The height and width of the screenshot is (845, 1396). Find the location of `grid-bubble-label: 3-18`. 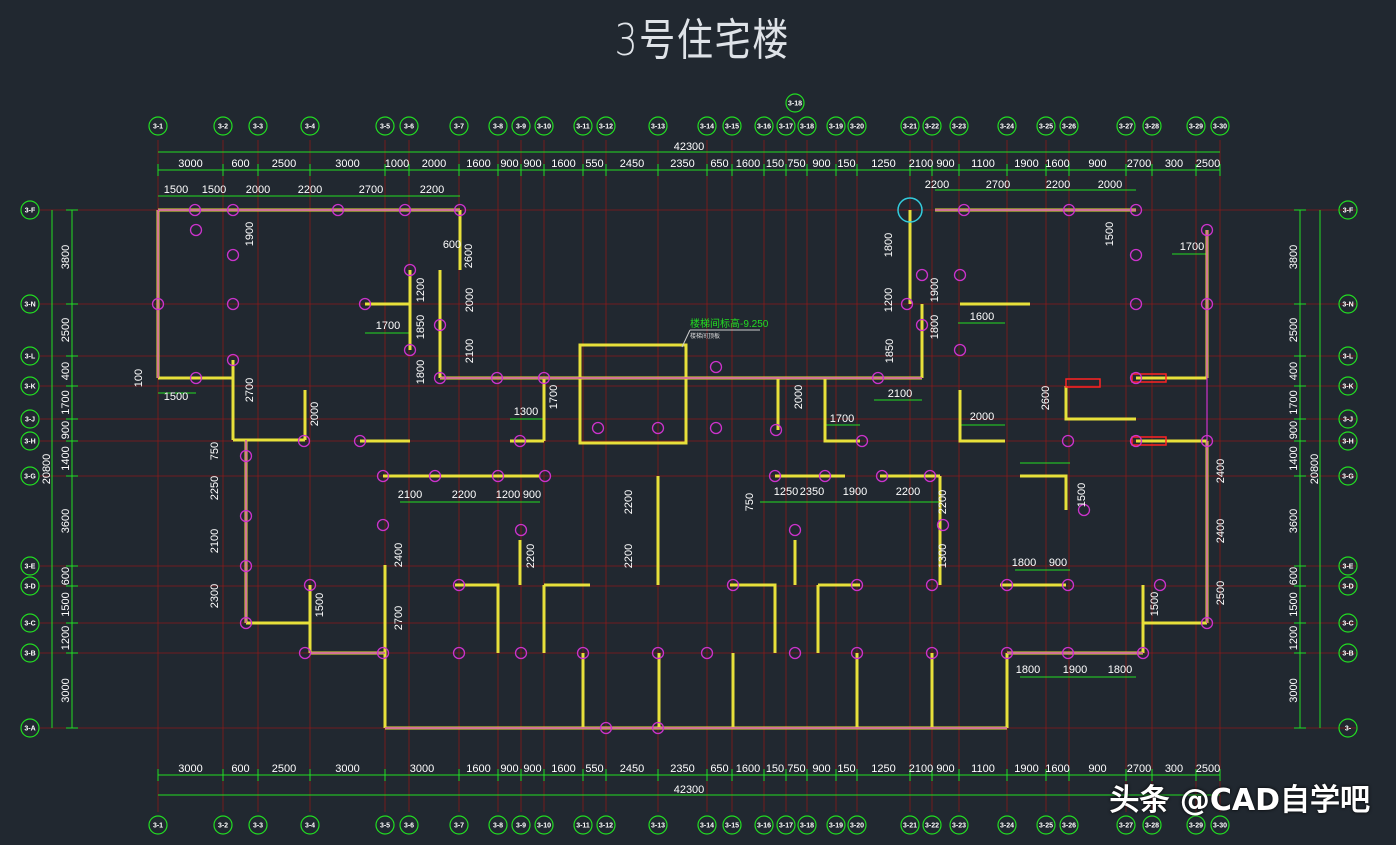

grid-bubble-label: 3-18 is located at coordinates (795, 104).